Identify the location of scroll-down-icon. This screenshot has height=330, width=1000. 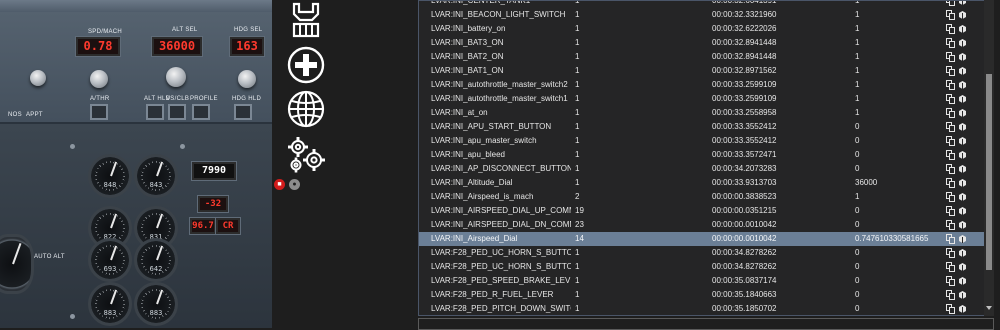
(989, 308).